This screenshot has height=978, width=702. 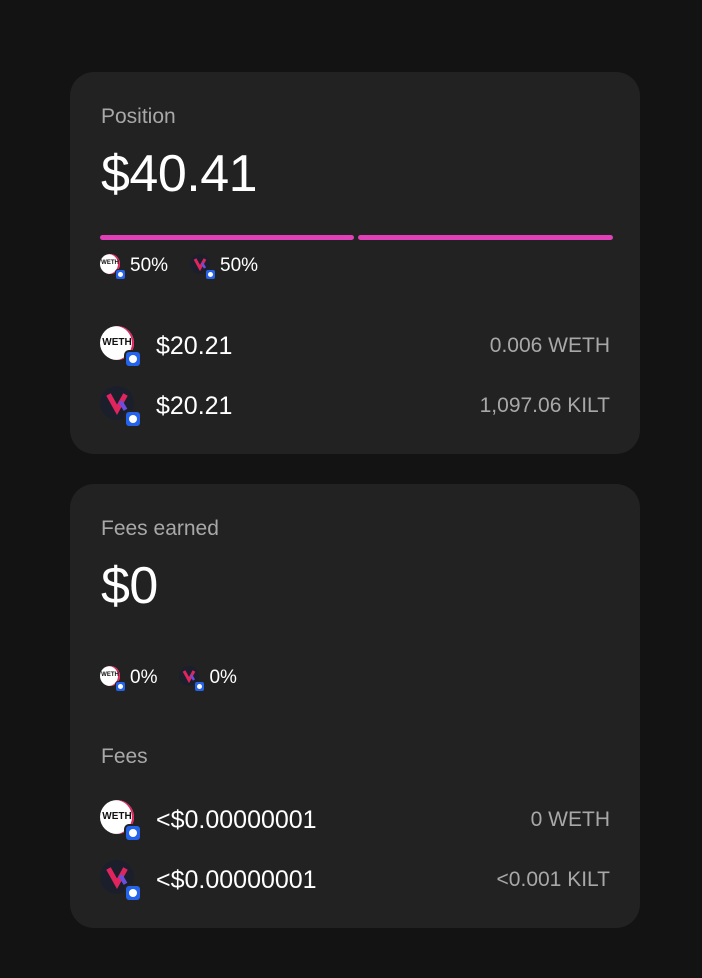 What do you see at coordinates (355, 821) in the screenshot?
I see `fees-row-weth: WETH <$0.00000001 0 WETH` at bounding box center [355, 821].